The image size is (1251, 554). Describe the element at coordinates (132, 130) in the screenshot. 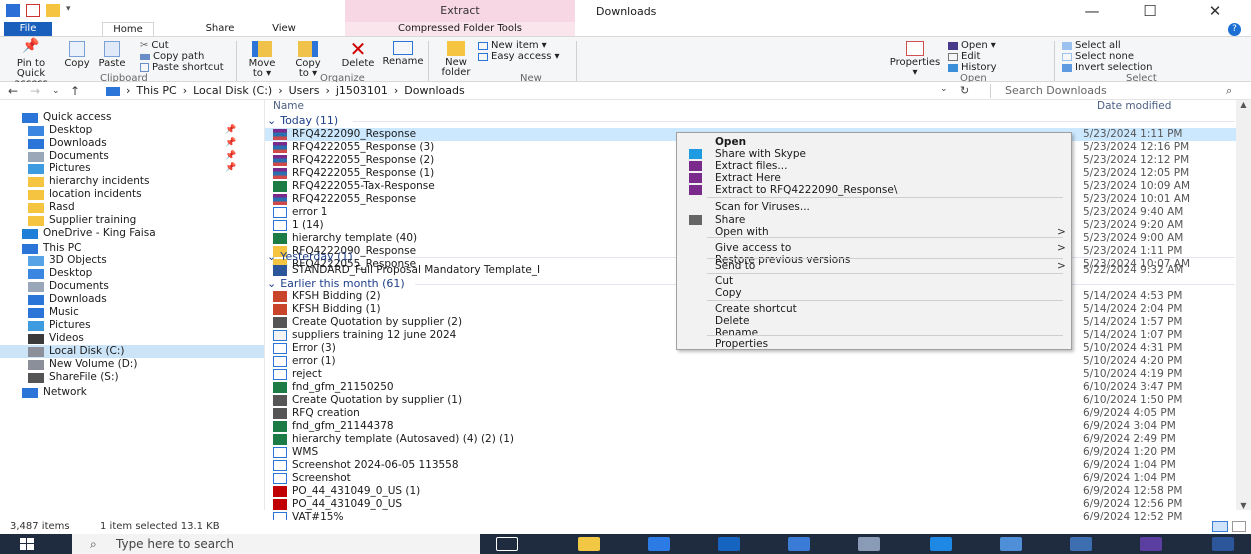

I see `nav-item: Desktop 📌` at that location.